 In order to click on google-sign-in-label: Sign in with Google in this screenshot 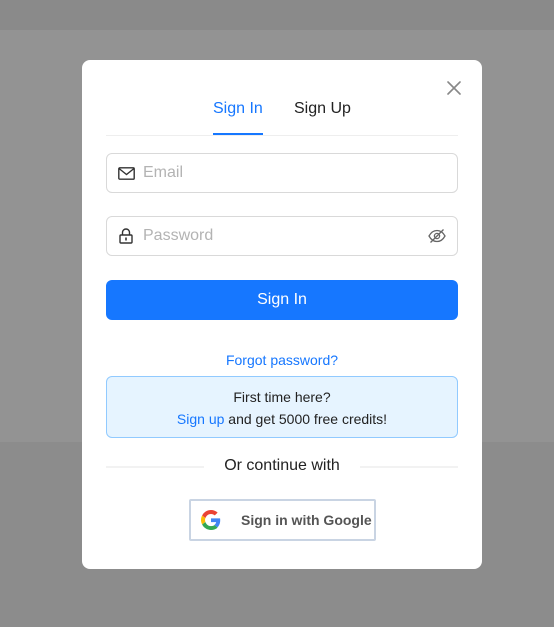, I will do `click(306, 520)`.